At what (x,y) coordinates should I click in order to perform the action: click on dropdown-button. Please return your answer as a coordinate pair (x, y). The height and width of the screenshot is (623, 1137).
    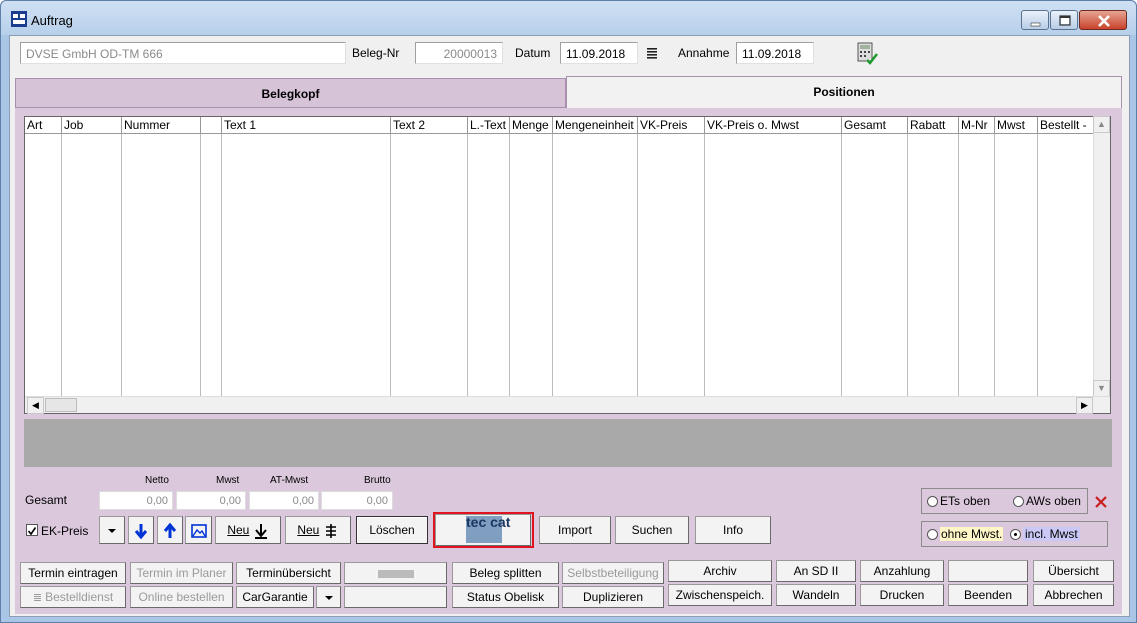
    Looking at the image, I should click on (112, 530).